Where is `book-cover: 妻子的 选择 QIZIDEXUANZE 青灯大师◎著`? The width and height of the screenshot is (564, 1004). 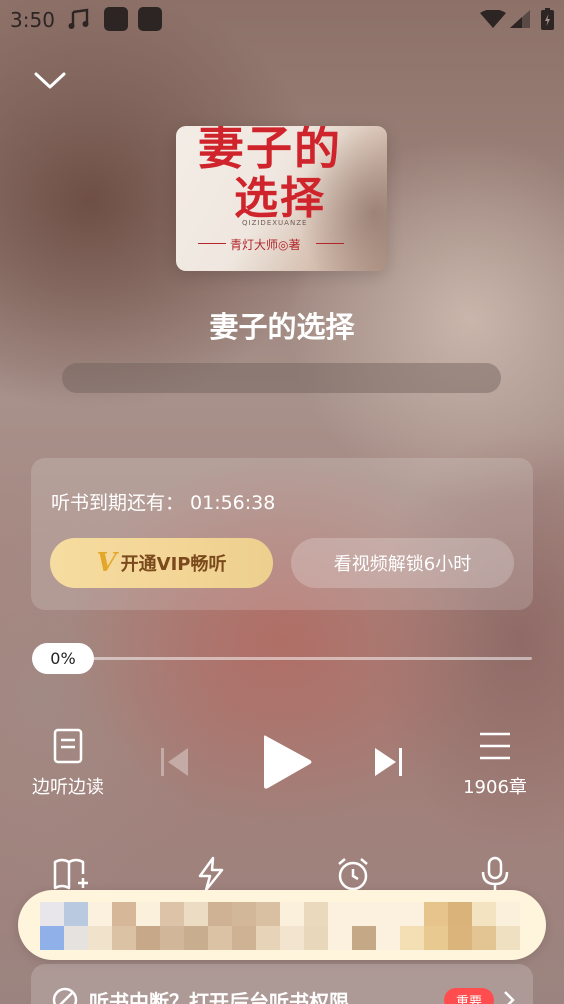
book-cover: 妻子的 选择 QIZIDEXUANZE 青灯大师◎著 is located at coordinates (281, 198).